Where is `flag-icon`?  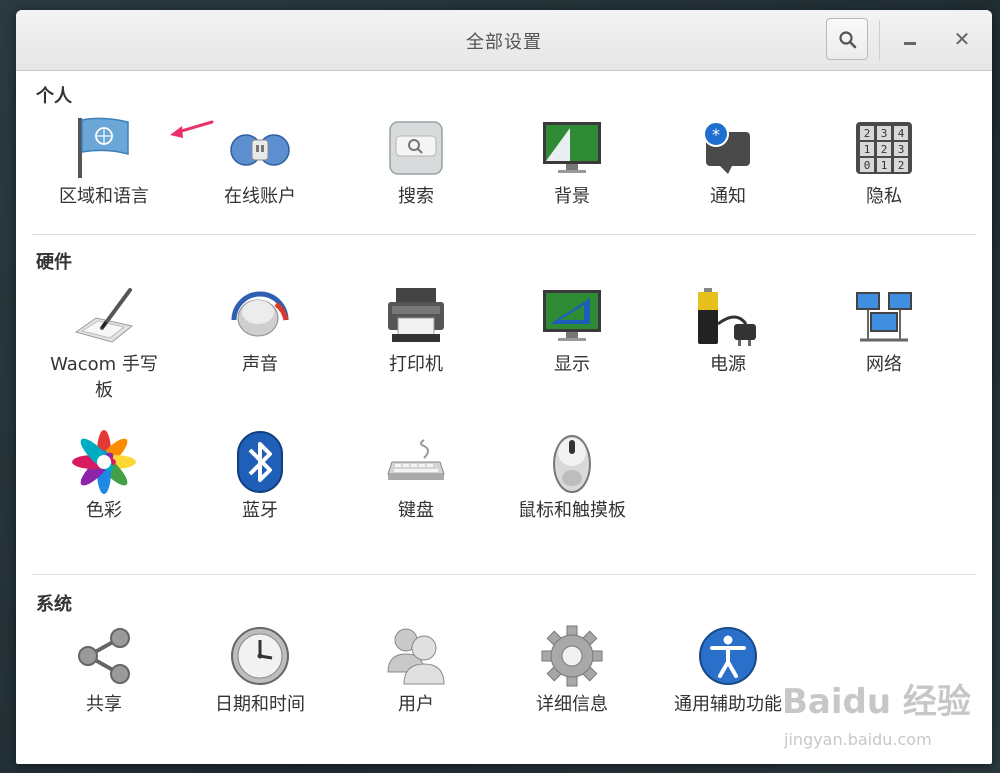 flag-icon is located at coordinates (104, 148).